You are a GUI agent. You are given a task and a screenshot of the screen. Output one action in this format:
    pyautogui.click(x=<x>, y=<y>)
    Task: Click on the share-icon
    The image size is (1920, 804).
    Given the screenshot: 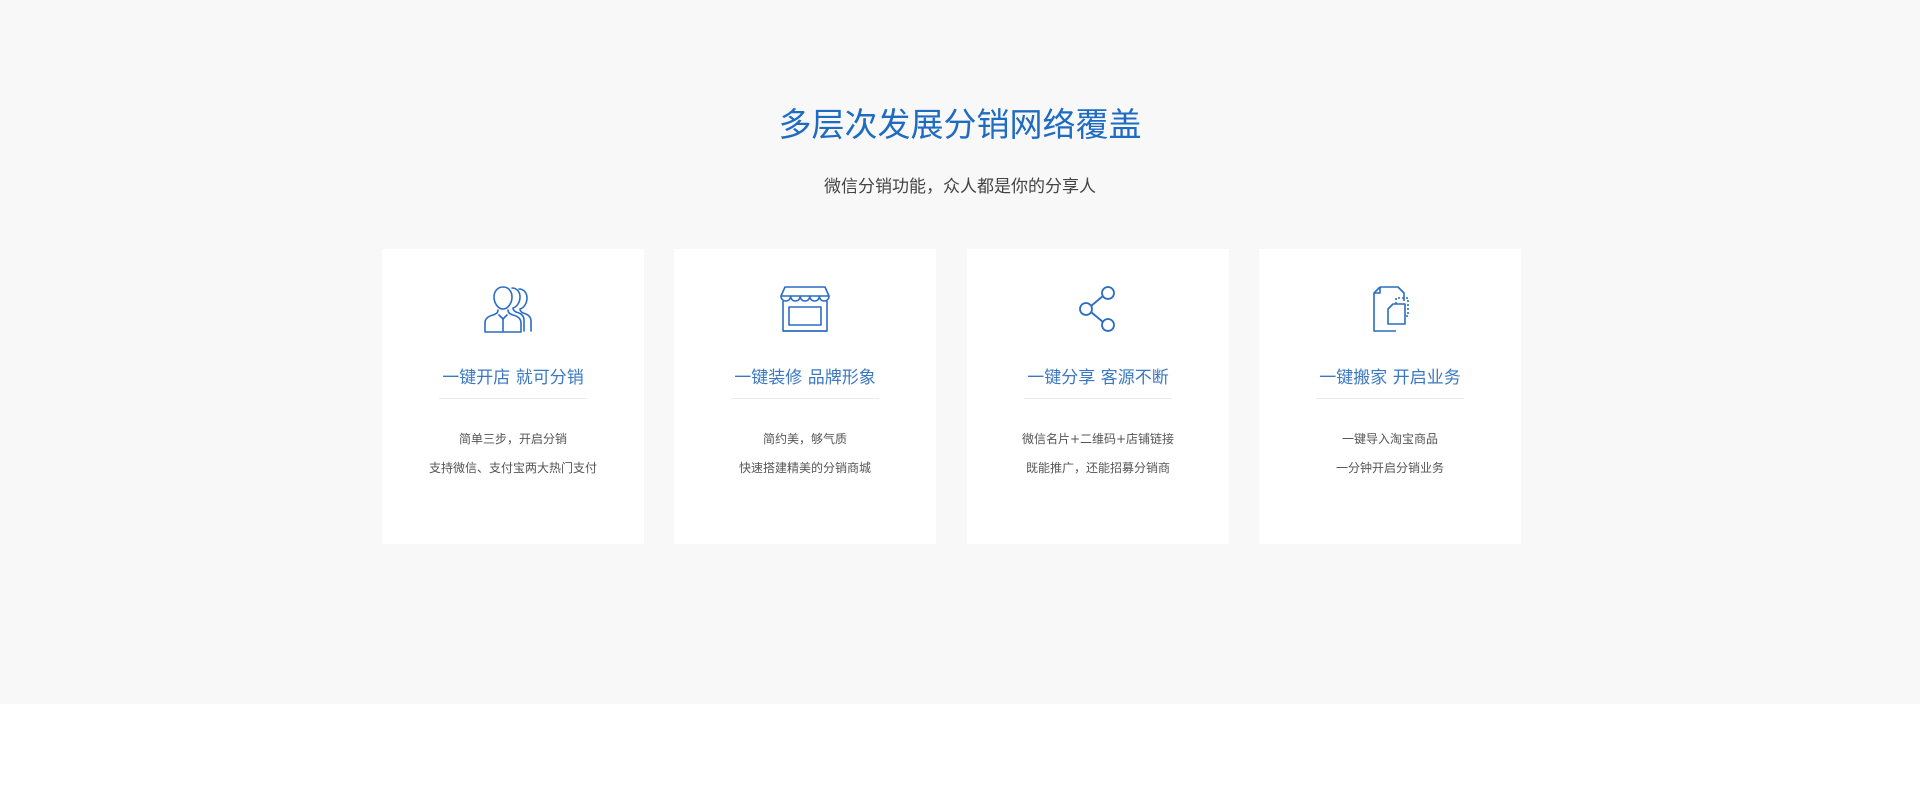 What is the action you would take?
    pyautogui.click(x=1098, y=309)
    